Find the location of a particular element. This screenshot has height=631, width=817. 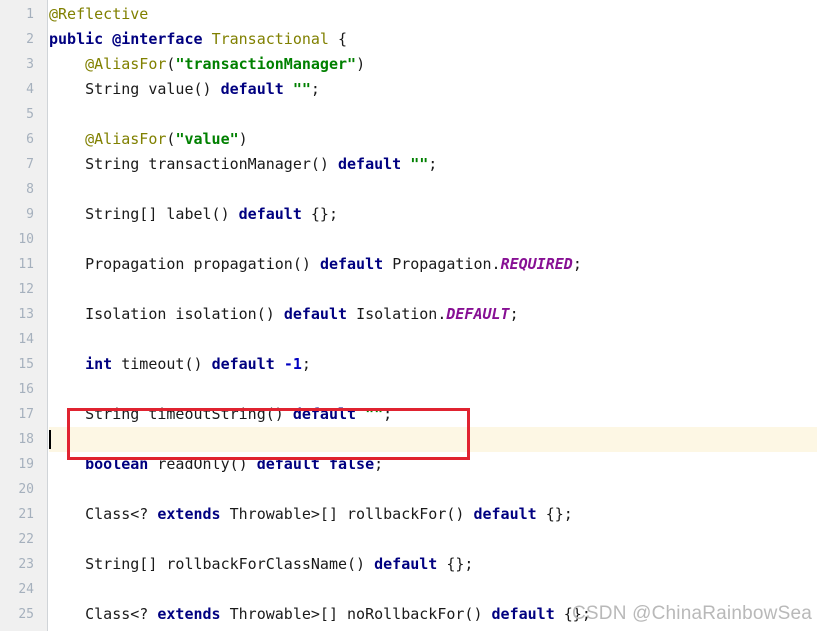

line-number: 15 is located at coordinates (26, 364).